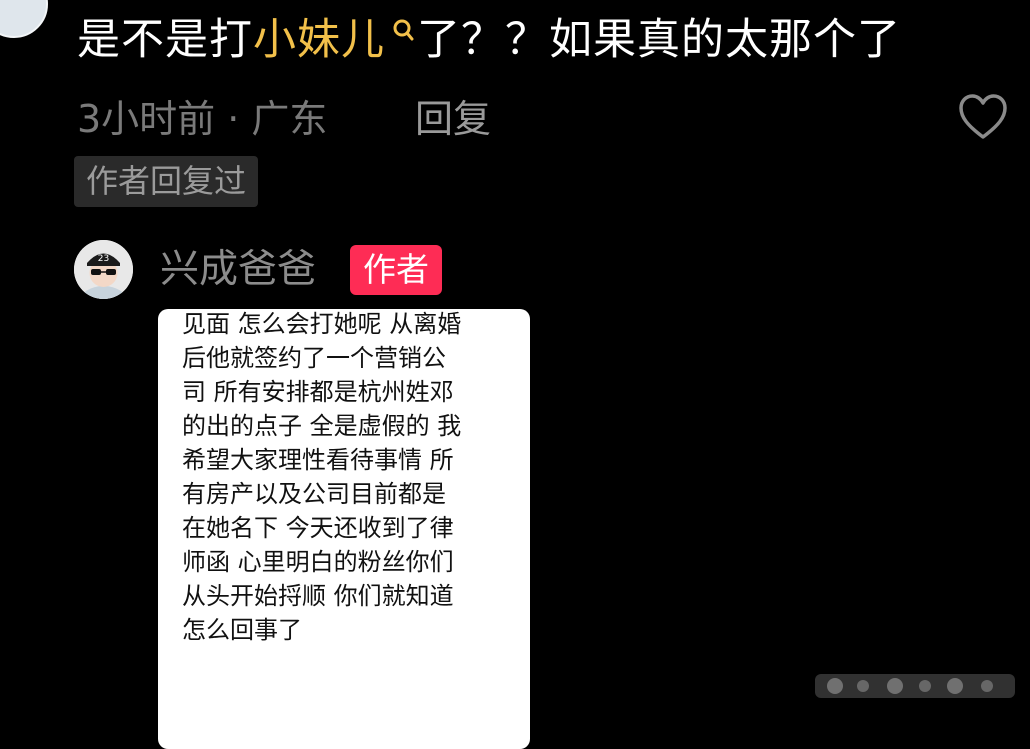 The image size is (1030, 749). What do you see at coordinates (165, 40) in the screenshot?
I see `comment-text-before: 是不是打` at bounding box center [165, 40].